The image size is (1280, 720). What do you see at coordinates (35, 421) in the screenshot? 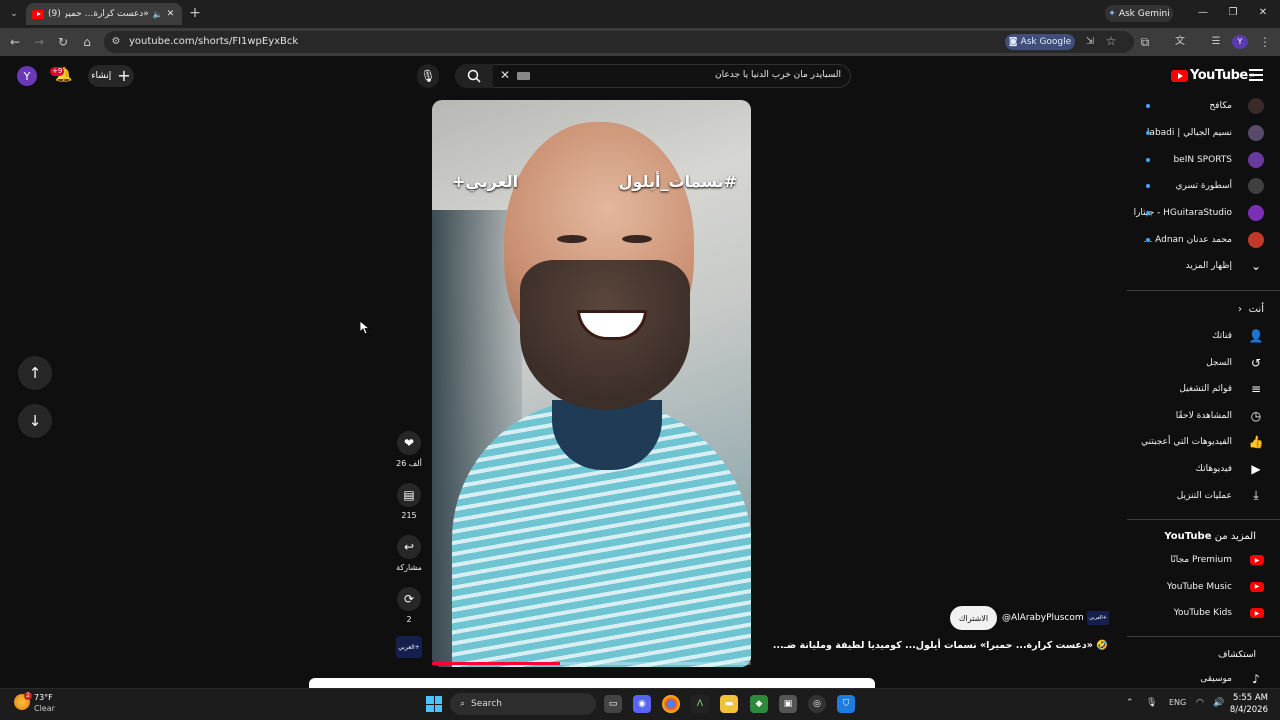
I see `next-short-button: ↓` at bounding box center [35, 421].